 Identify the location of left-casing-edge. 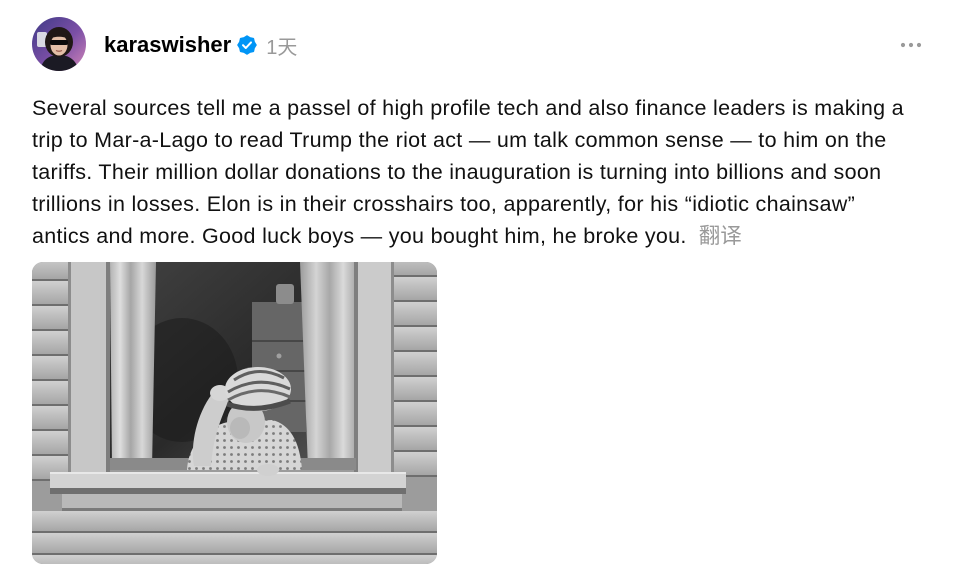
(69, 368).